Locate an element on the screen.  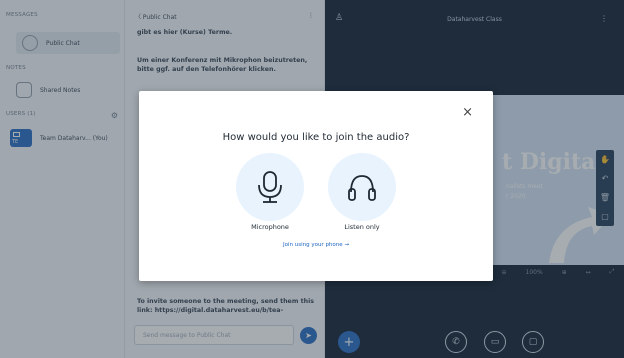
modal-title: How would you like to join the audio? is located at coordinates (316, 137).